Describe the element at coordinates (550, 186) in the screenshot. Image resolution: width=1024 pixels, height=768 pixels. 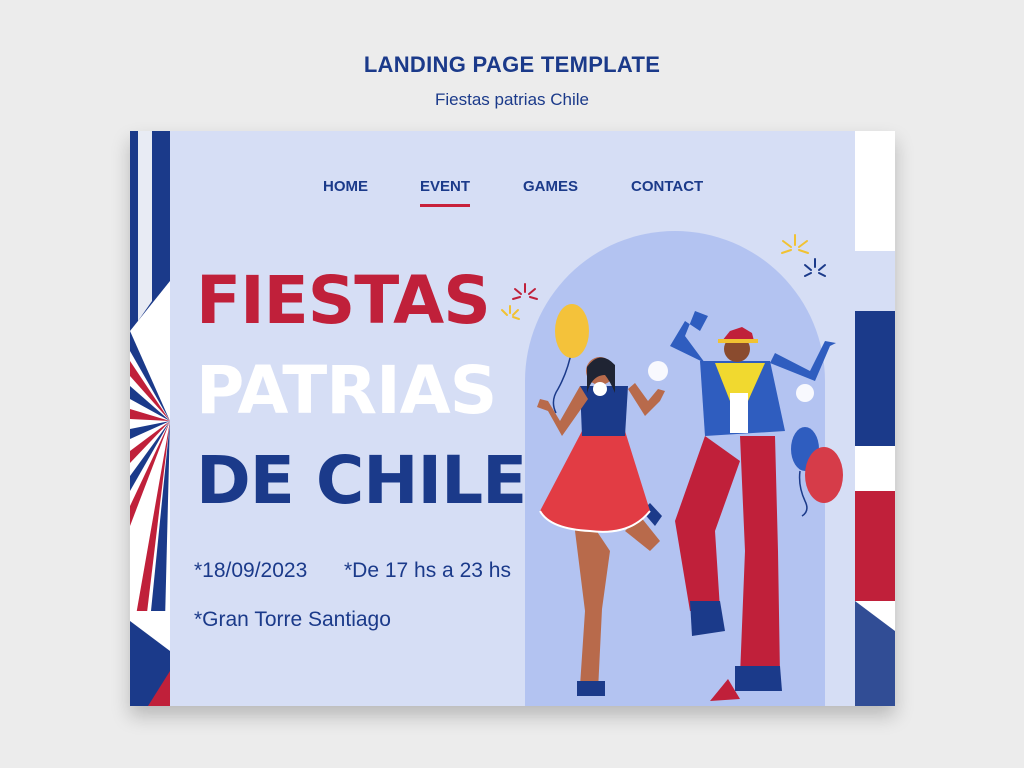
I see `nav-games: GAMES` at that location.